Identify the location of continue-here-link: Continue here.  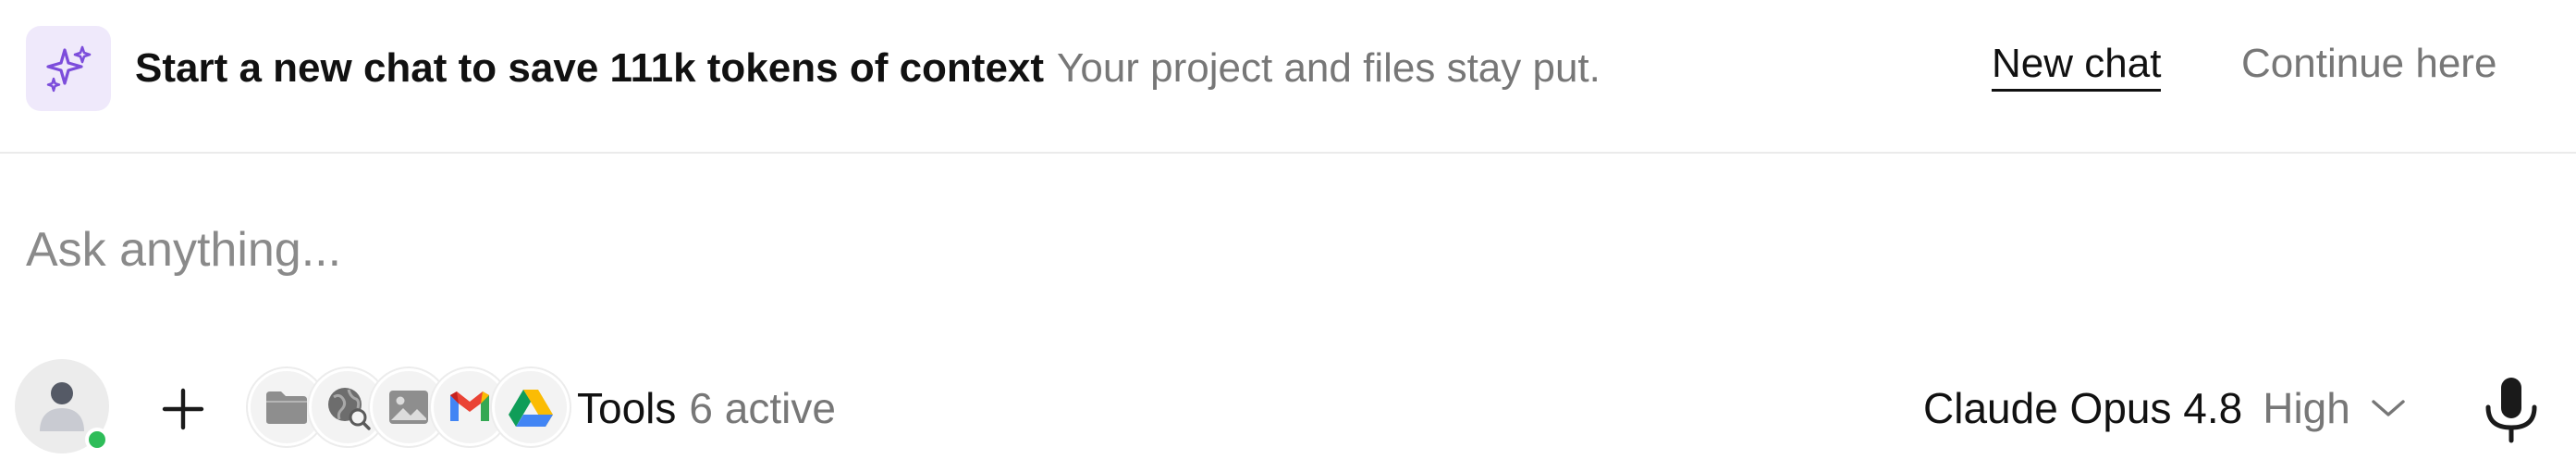
(2368, 64).